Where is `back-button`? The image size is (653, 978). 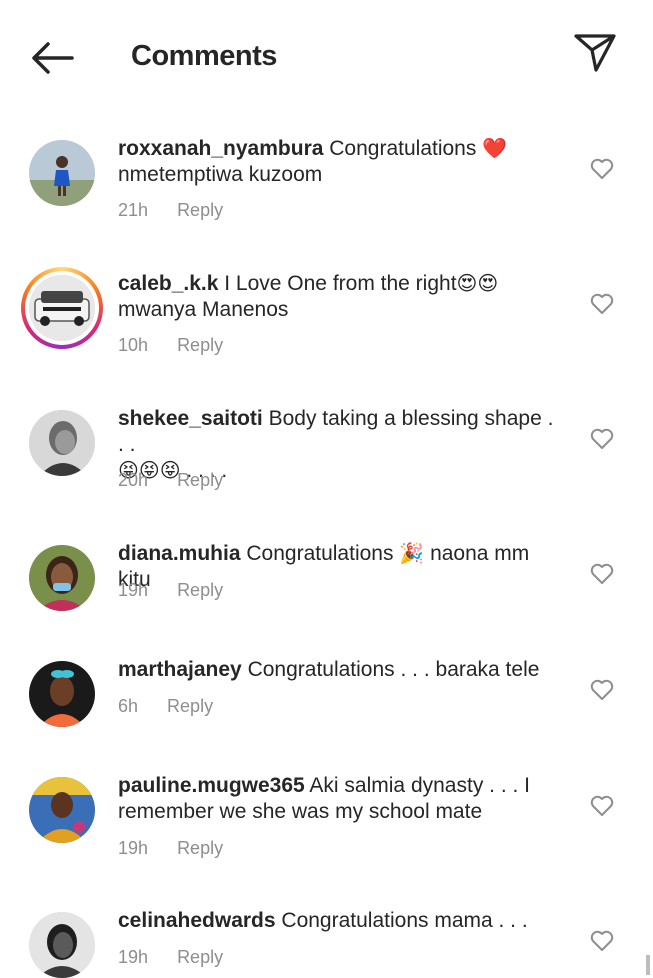
back-button is located at coordinates (52, 58).